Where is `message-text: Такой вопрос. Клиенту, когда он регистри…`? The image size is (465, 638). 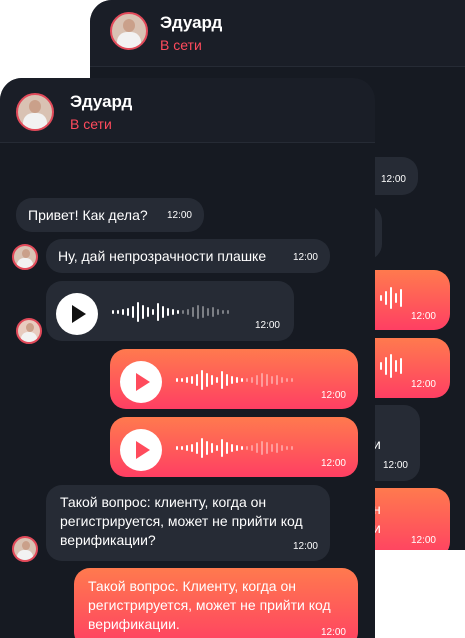
message-text: Такой вопрос. Клиенту, когда он регистри… is located at coordinates (209, 605).